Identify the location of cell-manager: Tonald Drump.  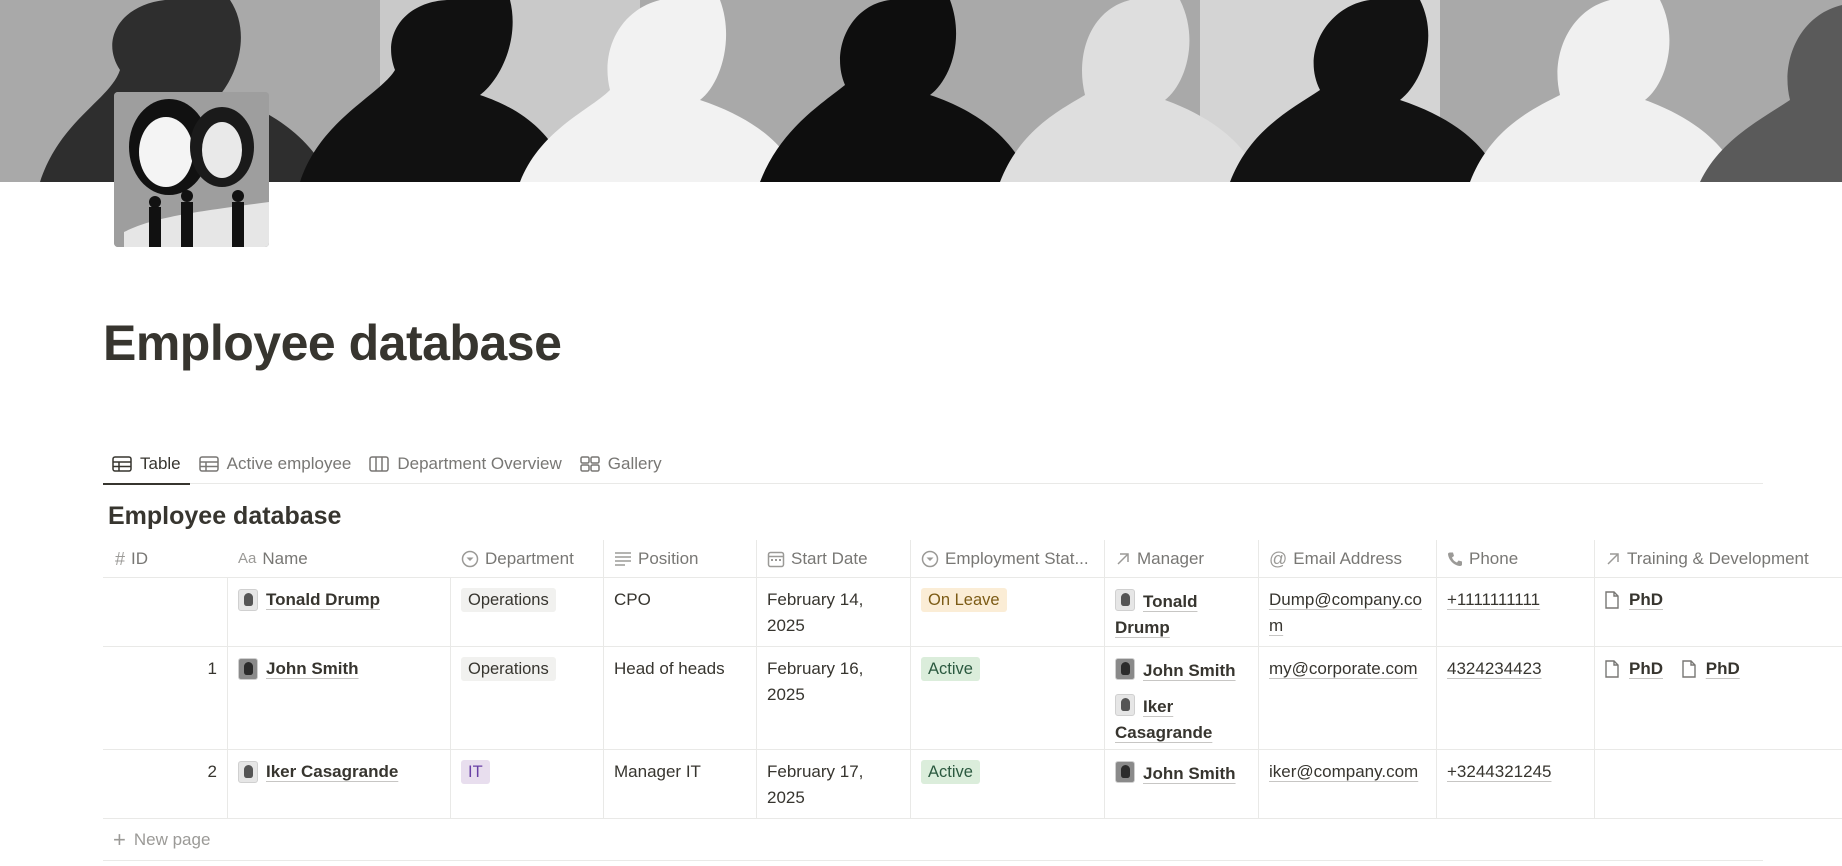
(1182, 612).